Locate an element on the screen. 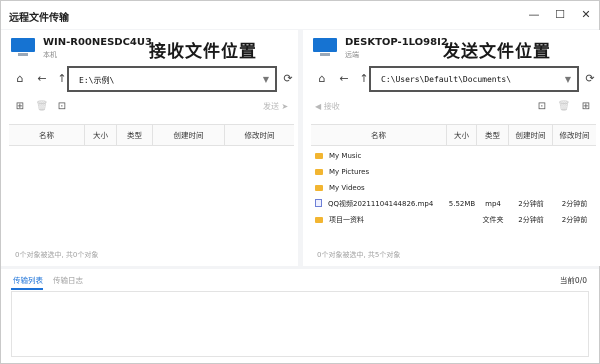 The width and height of the screenshot is (600, 364). remote-toolbar: ◀ 接收 ⊡ 🗑 ⊞ is located at coordinates (453, 108).